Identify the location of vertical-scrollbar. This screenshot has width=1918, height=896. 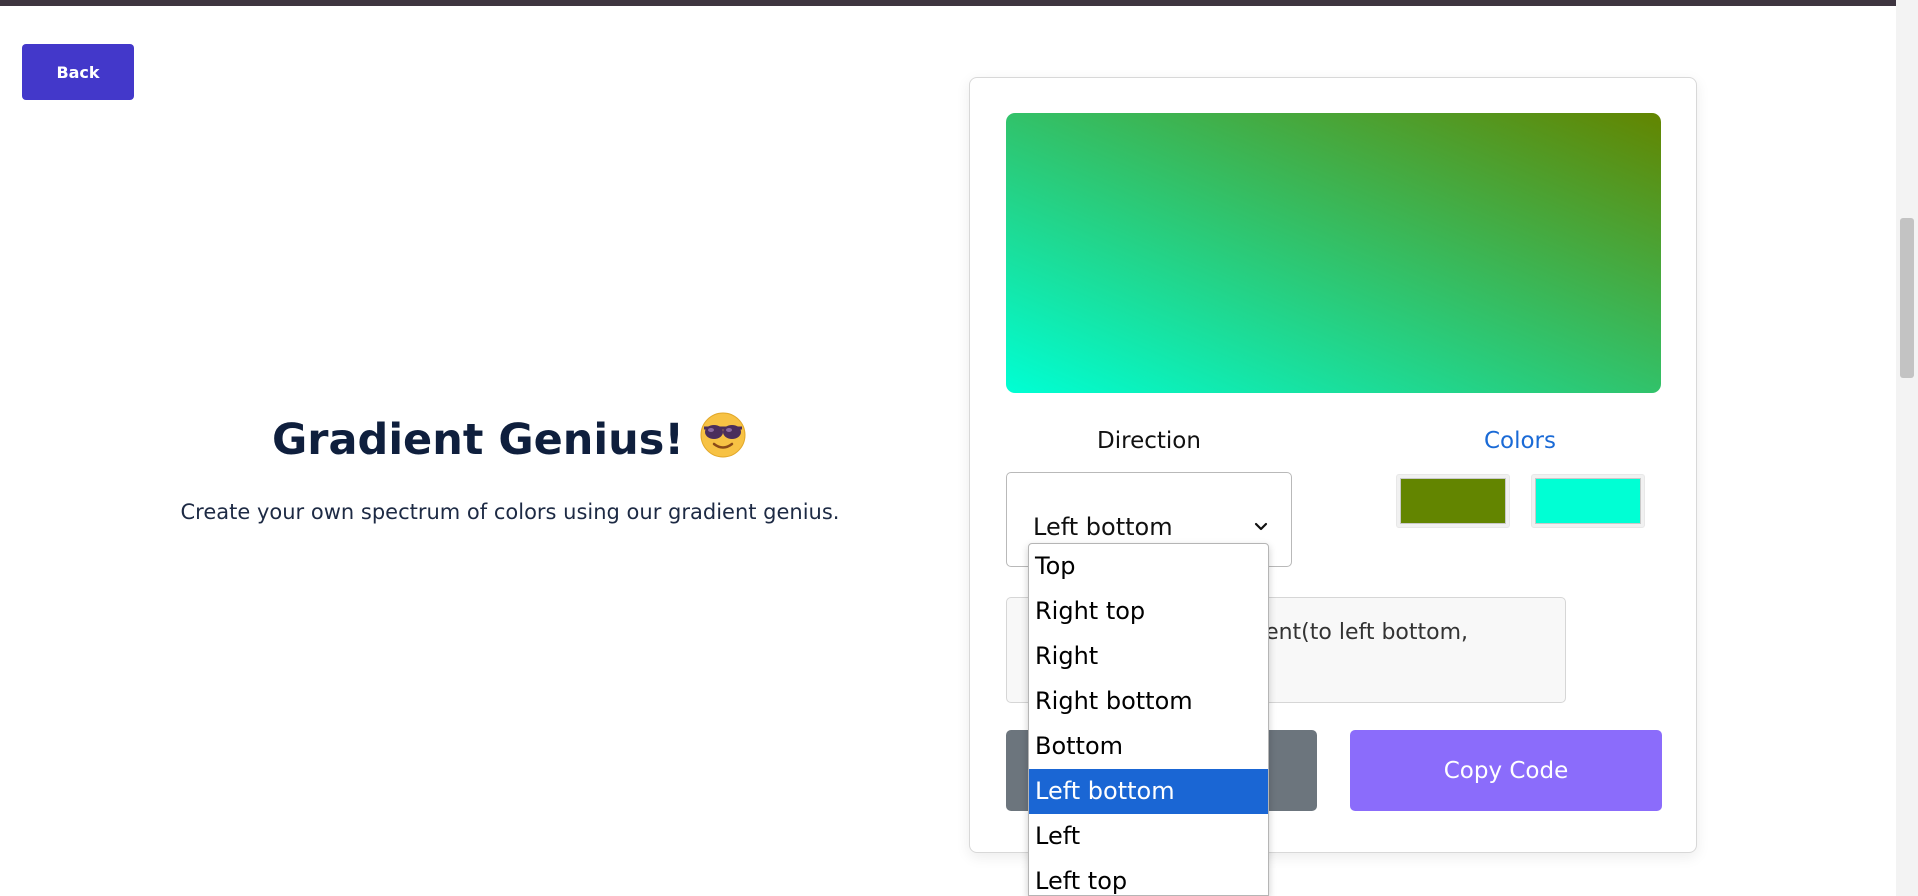
(1907, 448).